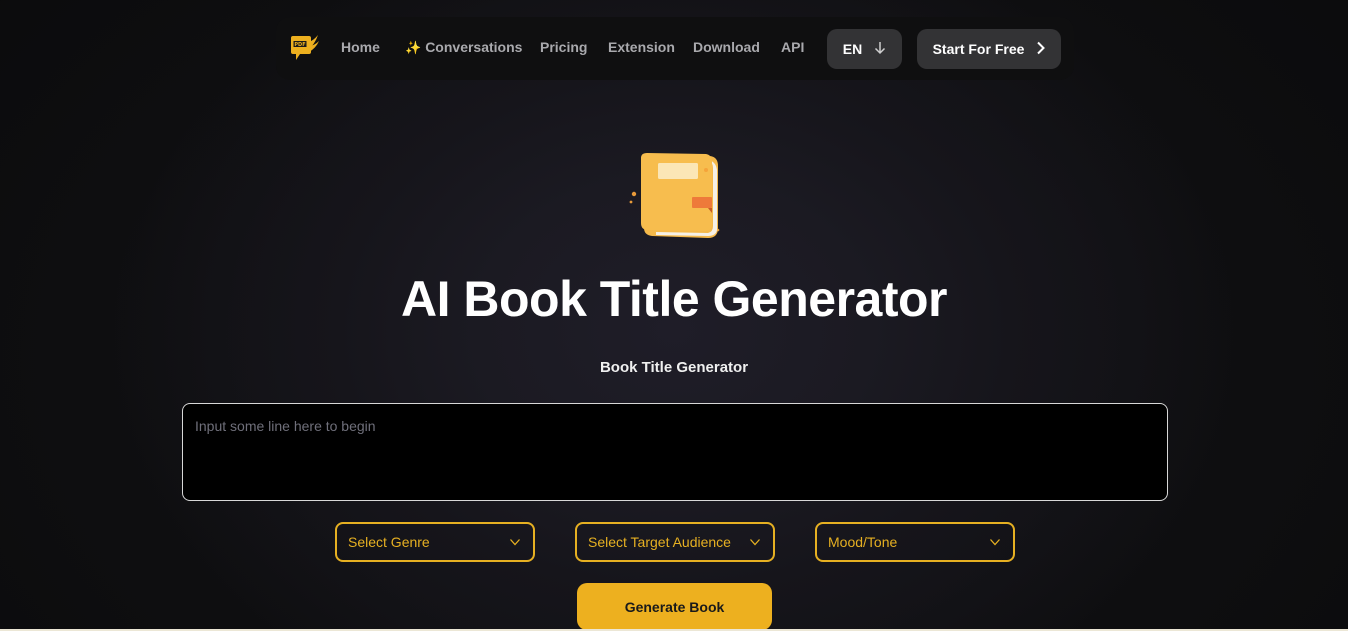 Image resolution: width=1348 pixels, height=631 pixels. Describe the element at coordinates (674, 606) in the screenshot. I see `generate-book-button: Generate Book` at that location.